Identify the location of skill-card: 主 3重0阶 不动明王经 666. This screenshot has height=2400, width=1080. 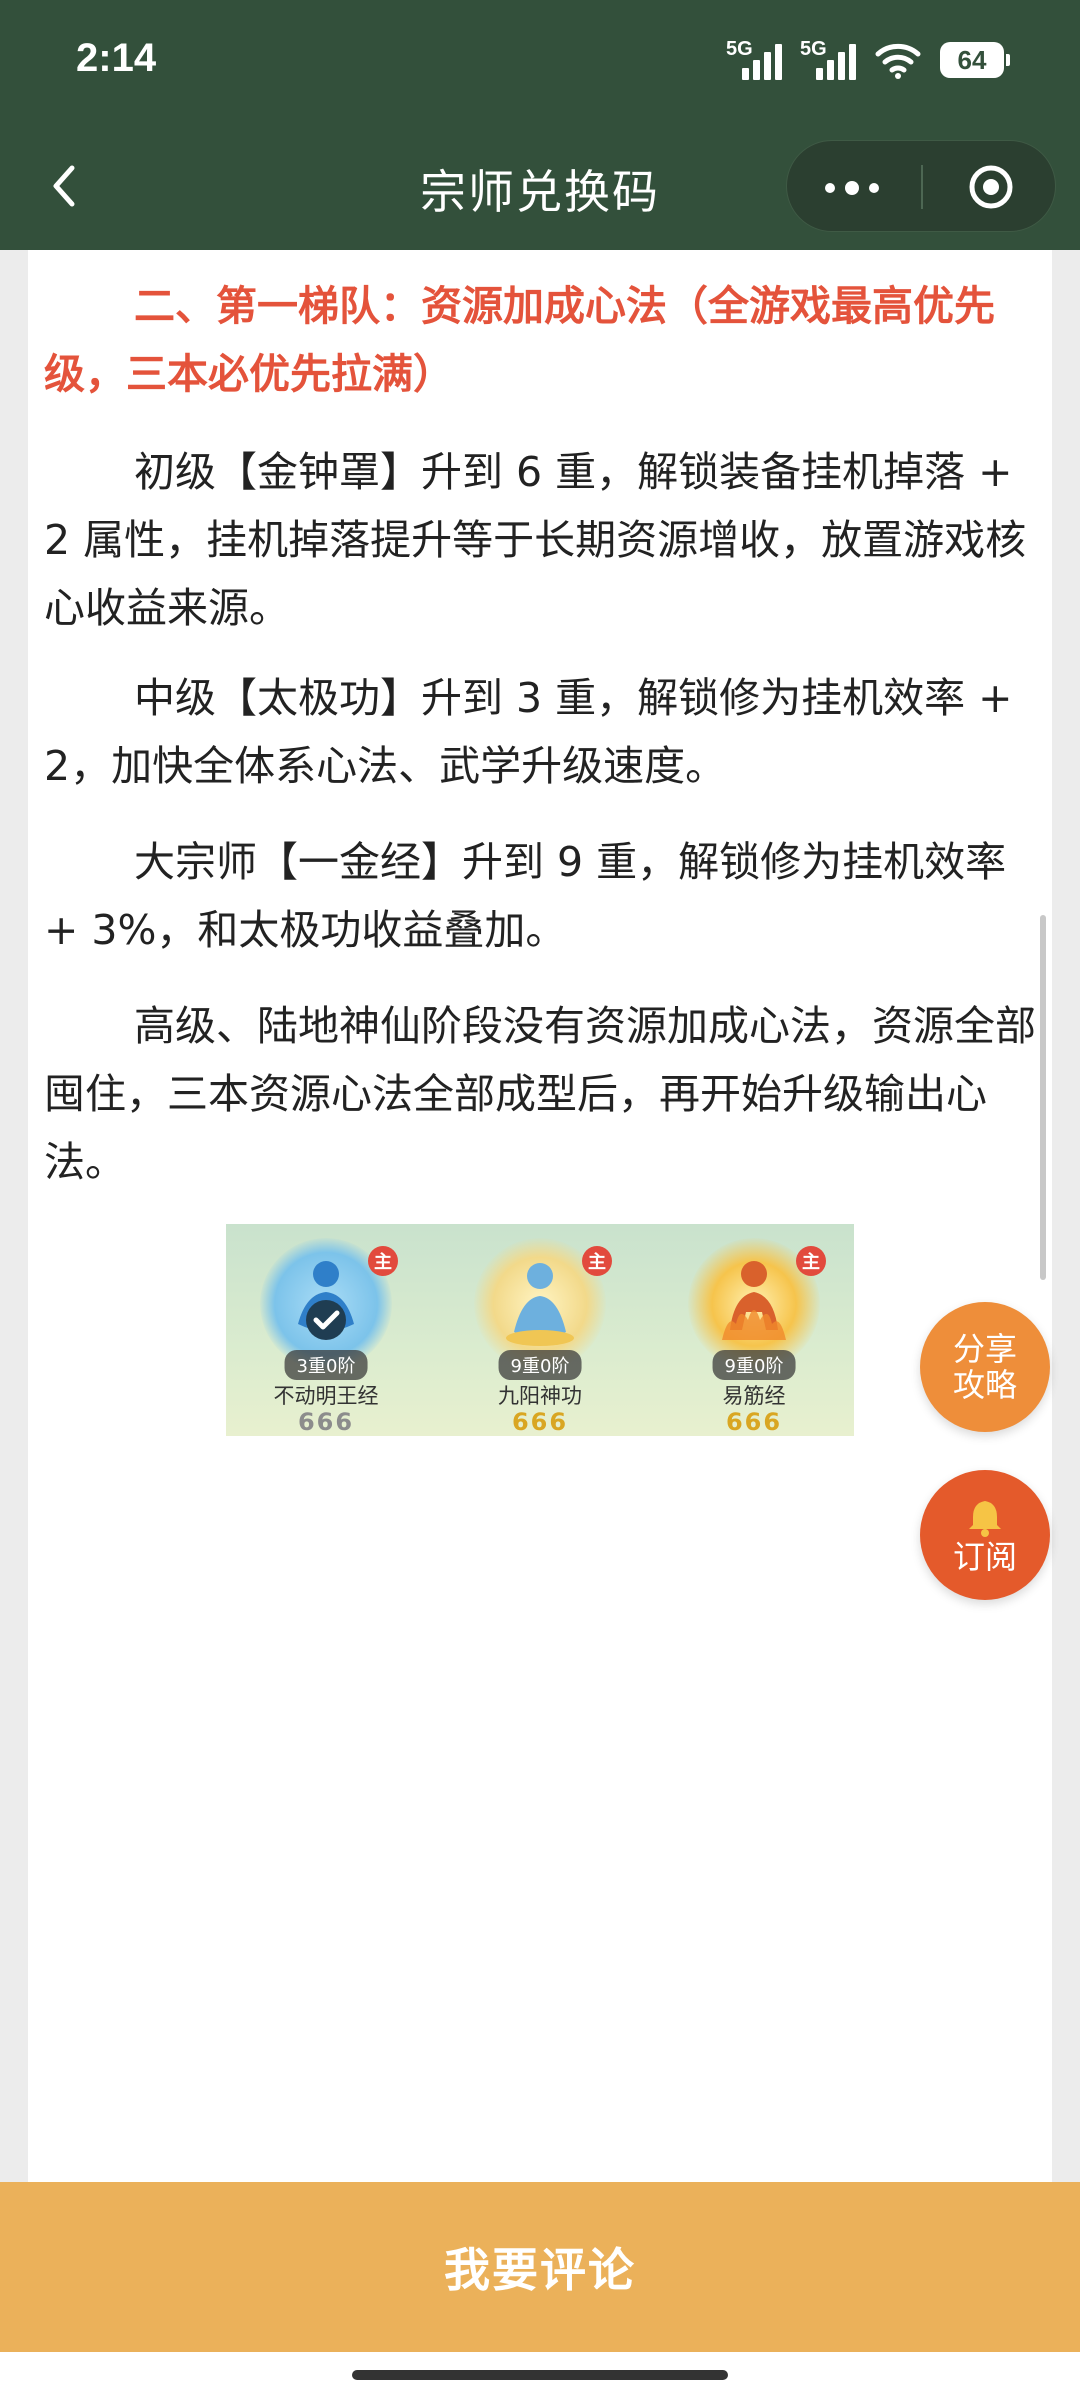
(326, 1330).